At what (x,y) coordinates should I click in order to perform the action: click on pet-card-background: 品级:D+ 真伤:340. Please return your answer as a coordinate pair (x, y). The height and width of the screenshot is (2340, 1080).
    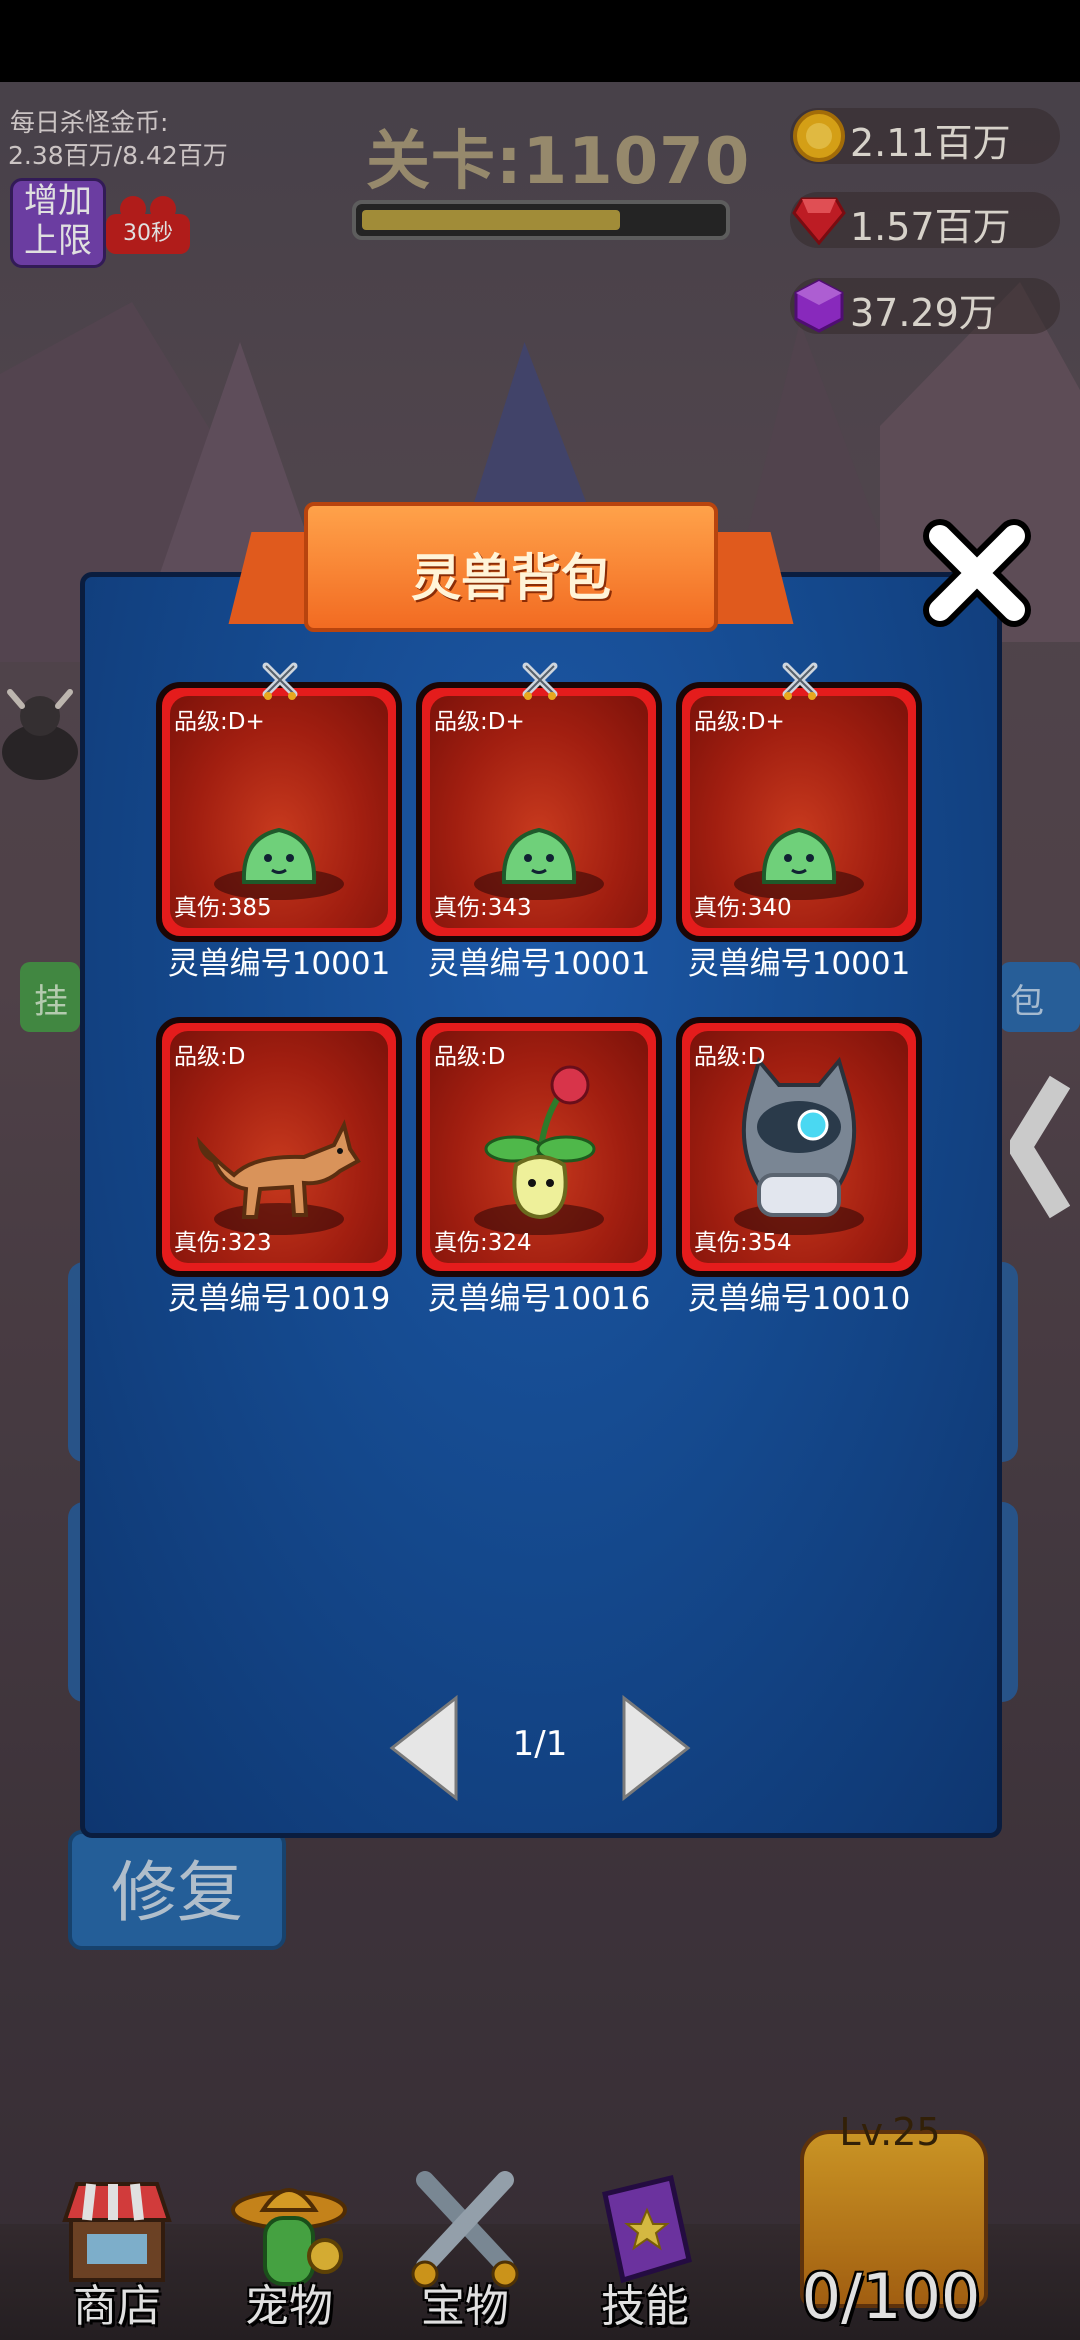
    Looking at the image, I should click on (799, 812).